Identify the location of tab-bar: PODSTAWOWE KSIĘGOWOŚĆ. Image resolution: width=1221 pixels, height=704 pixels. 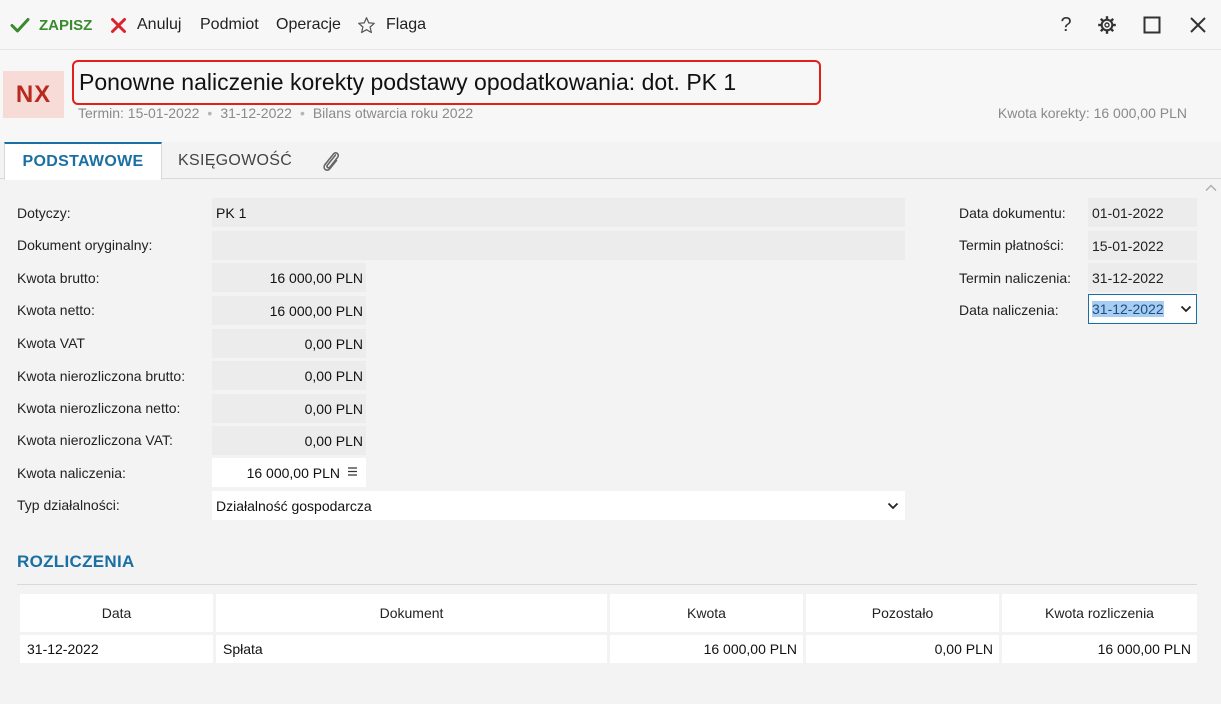
(610, 161).